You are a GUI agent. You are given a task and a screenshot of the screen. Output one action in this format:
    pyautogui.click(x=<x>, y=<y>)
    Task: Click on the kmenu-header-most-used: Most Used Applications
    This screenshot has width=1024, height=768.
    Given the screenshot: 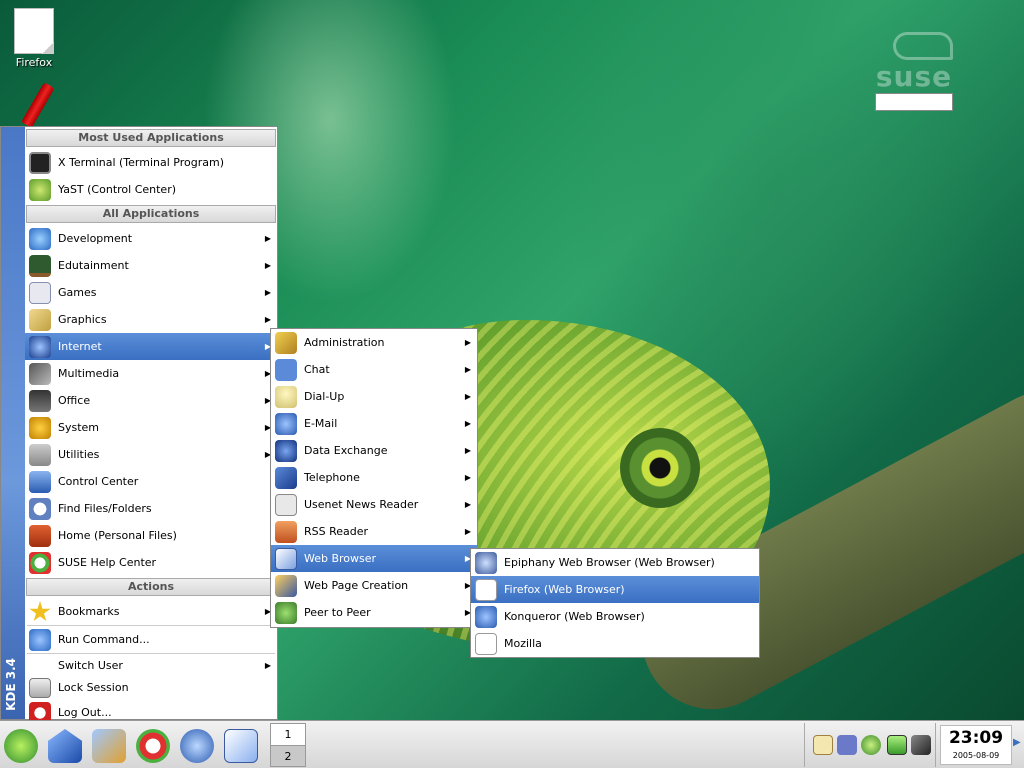 What is the action you would take?
    pyautogui.click(x=151, y=138)
    